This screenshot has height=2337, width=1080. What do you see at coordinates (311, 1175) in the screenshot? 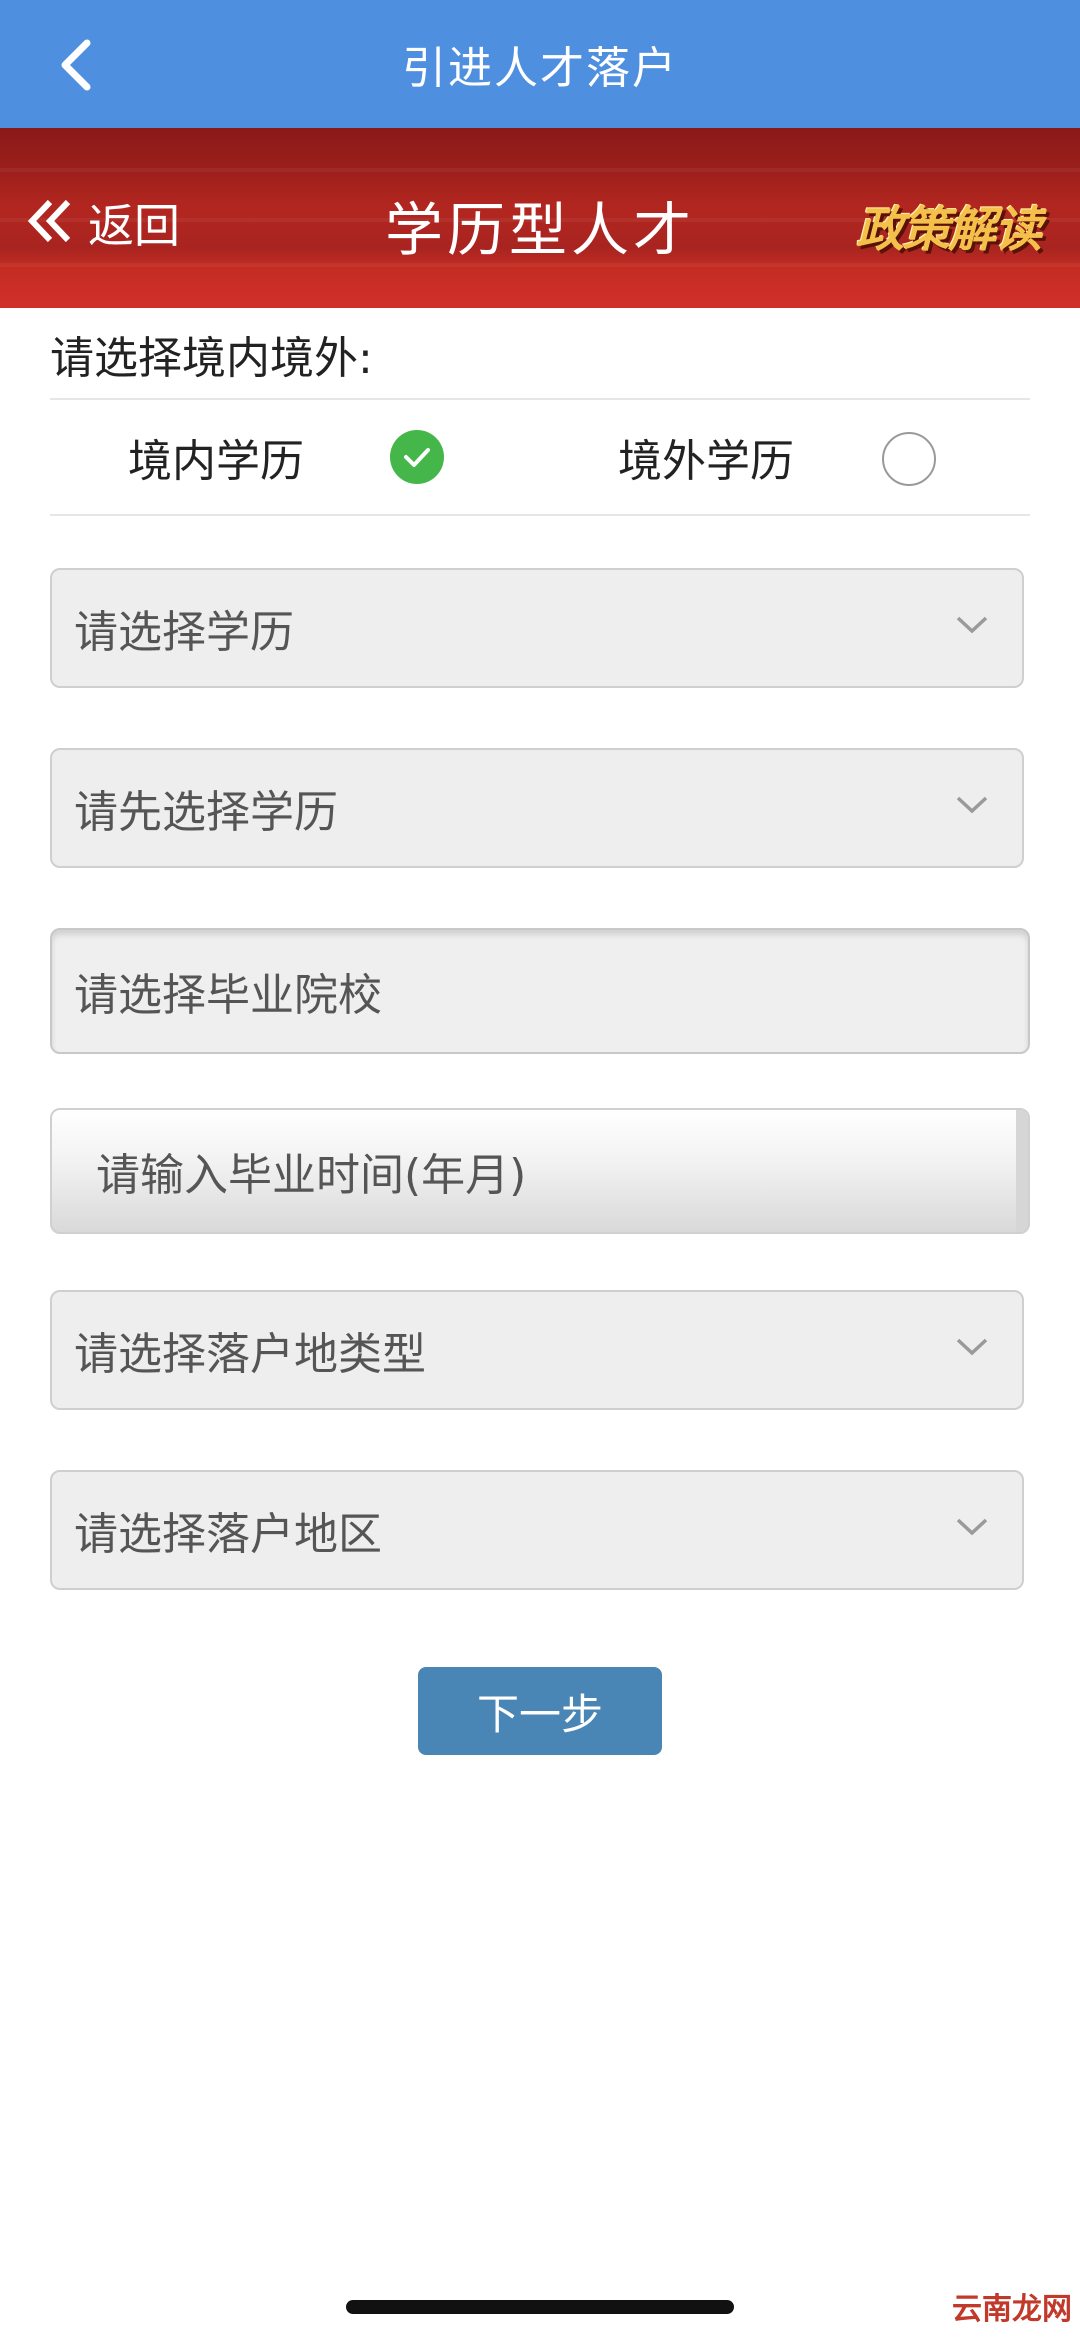
I see `graduation-time-placeholder: 请输入毕业时间(年月)` at bounding box center [311, 1175].